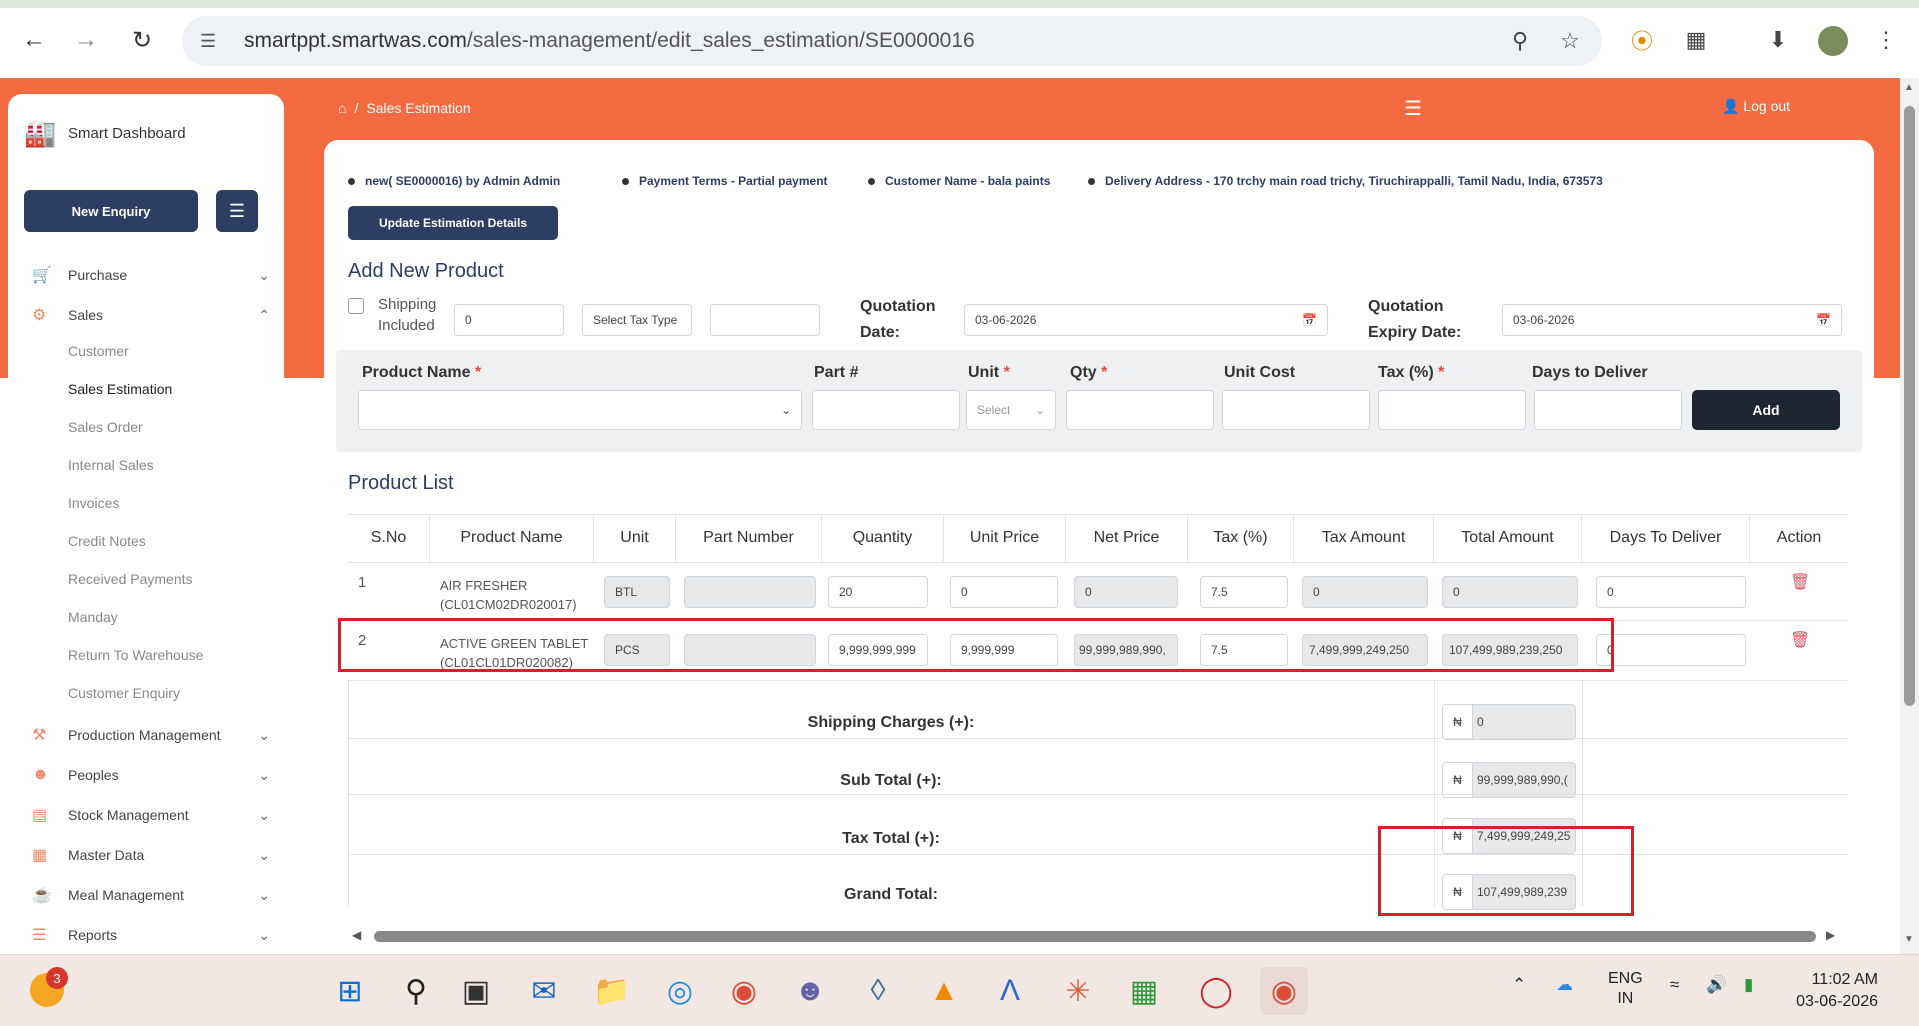 This screenshot has width=1919, height=1026. What do you see at coordinates (1625, 989) in the screenshot?
I see `language-indicator: ENG IN` at bounding box center [1625, 989].